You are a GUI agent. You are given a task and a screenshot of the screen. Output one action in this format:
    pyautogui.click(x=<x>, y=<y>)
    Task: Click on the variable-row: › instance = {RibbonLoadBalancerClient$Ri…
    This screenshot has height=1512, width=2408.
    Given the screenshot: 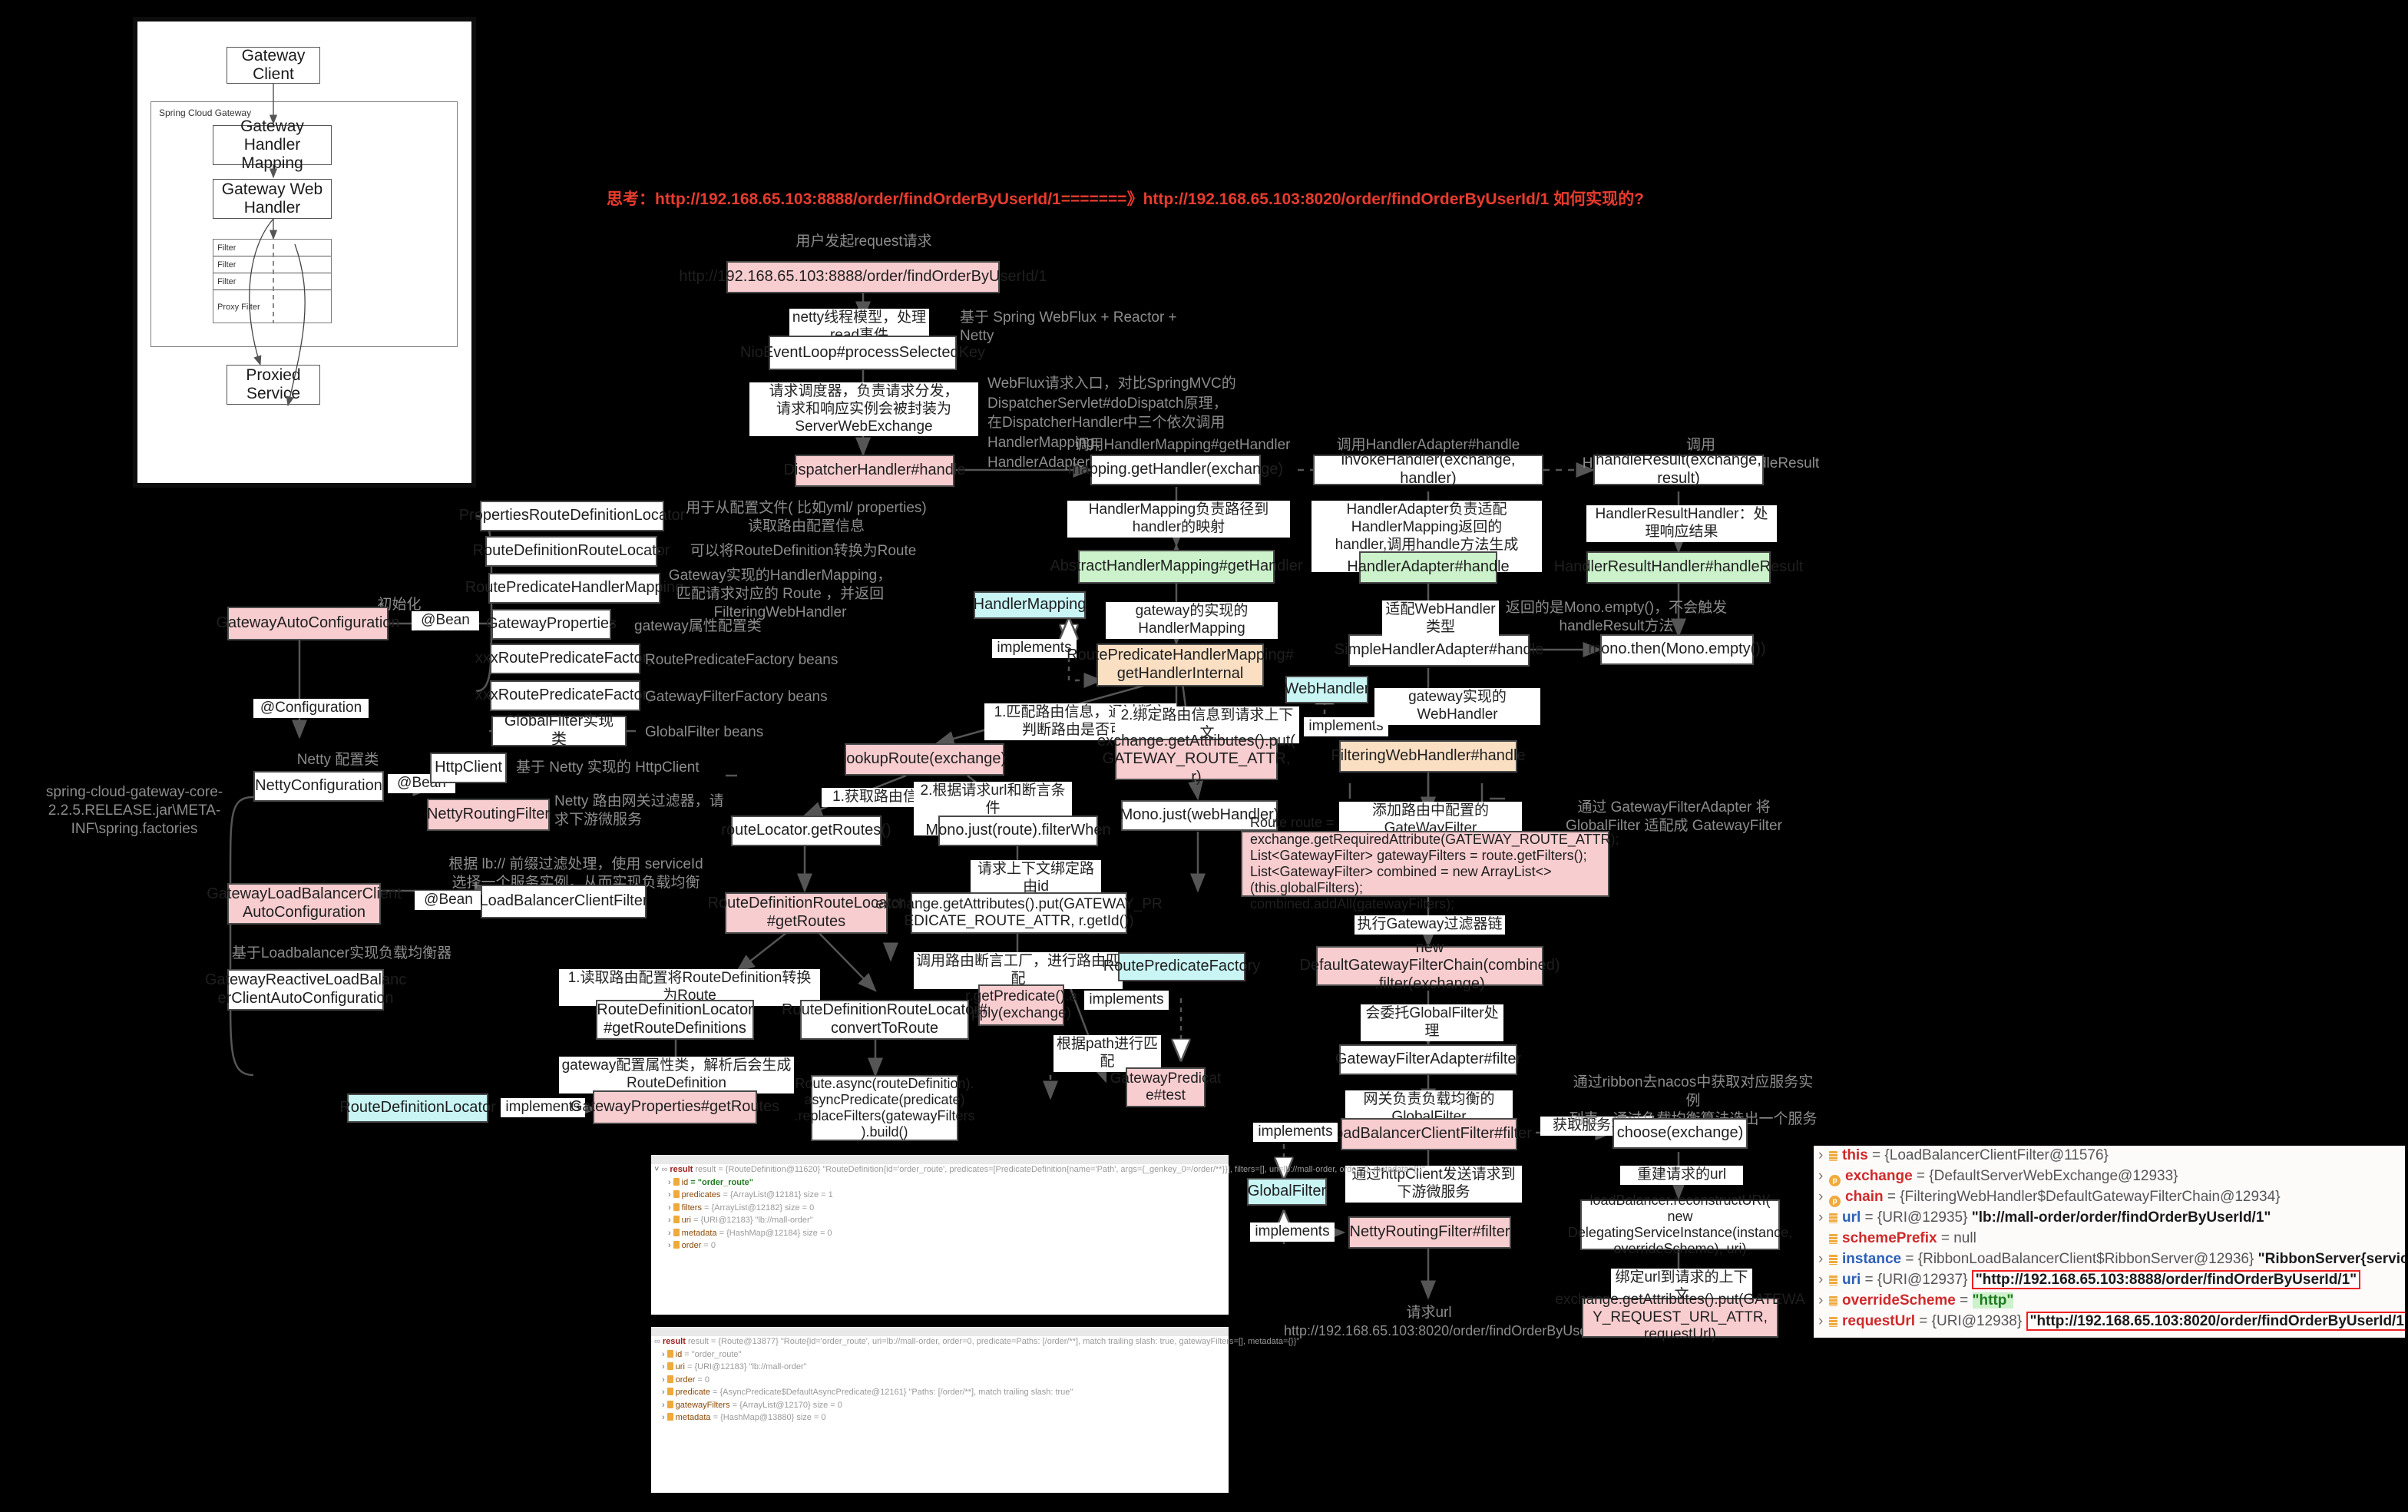 What is the action you would take?
    pyautogui.click(x=2110, y=1259)
    